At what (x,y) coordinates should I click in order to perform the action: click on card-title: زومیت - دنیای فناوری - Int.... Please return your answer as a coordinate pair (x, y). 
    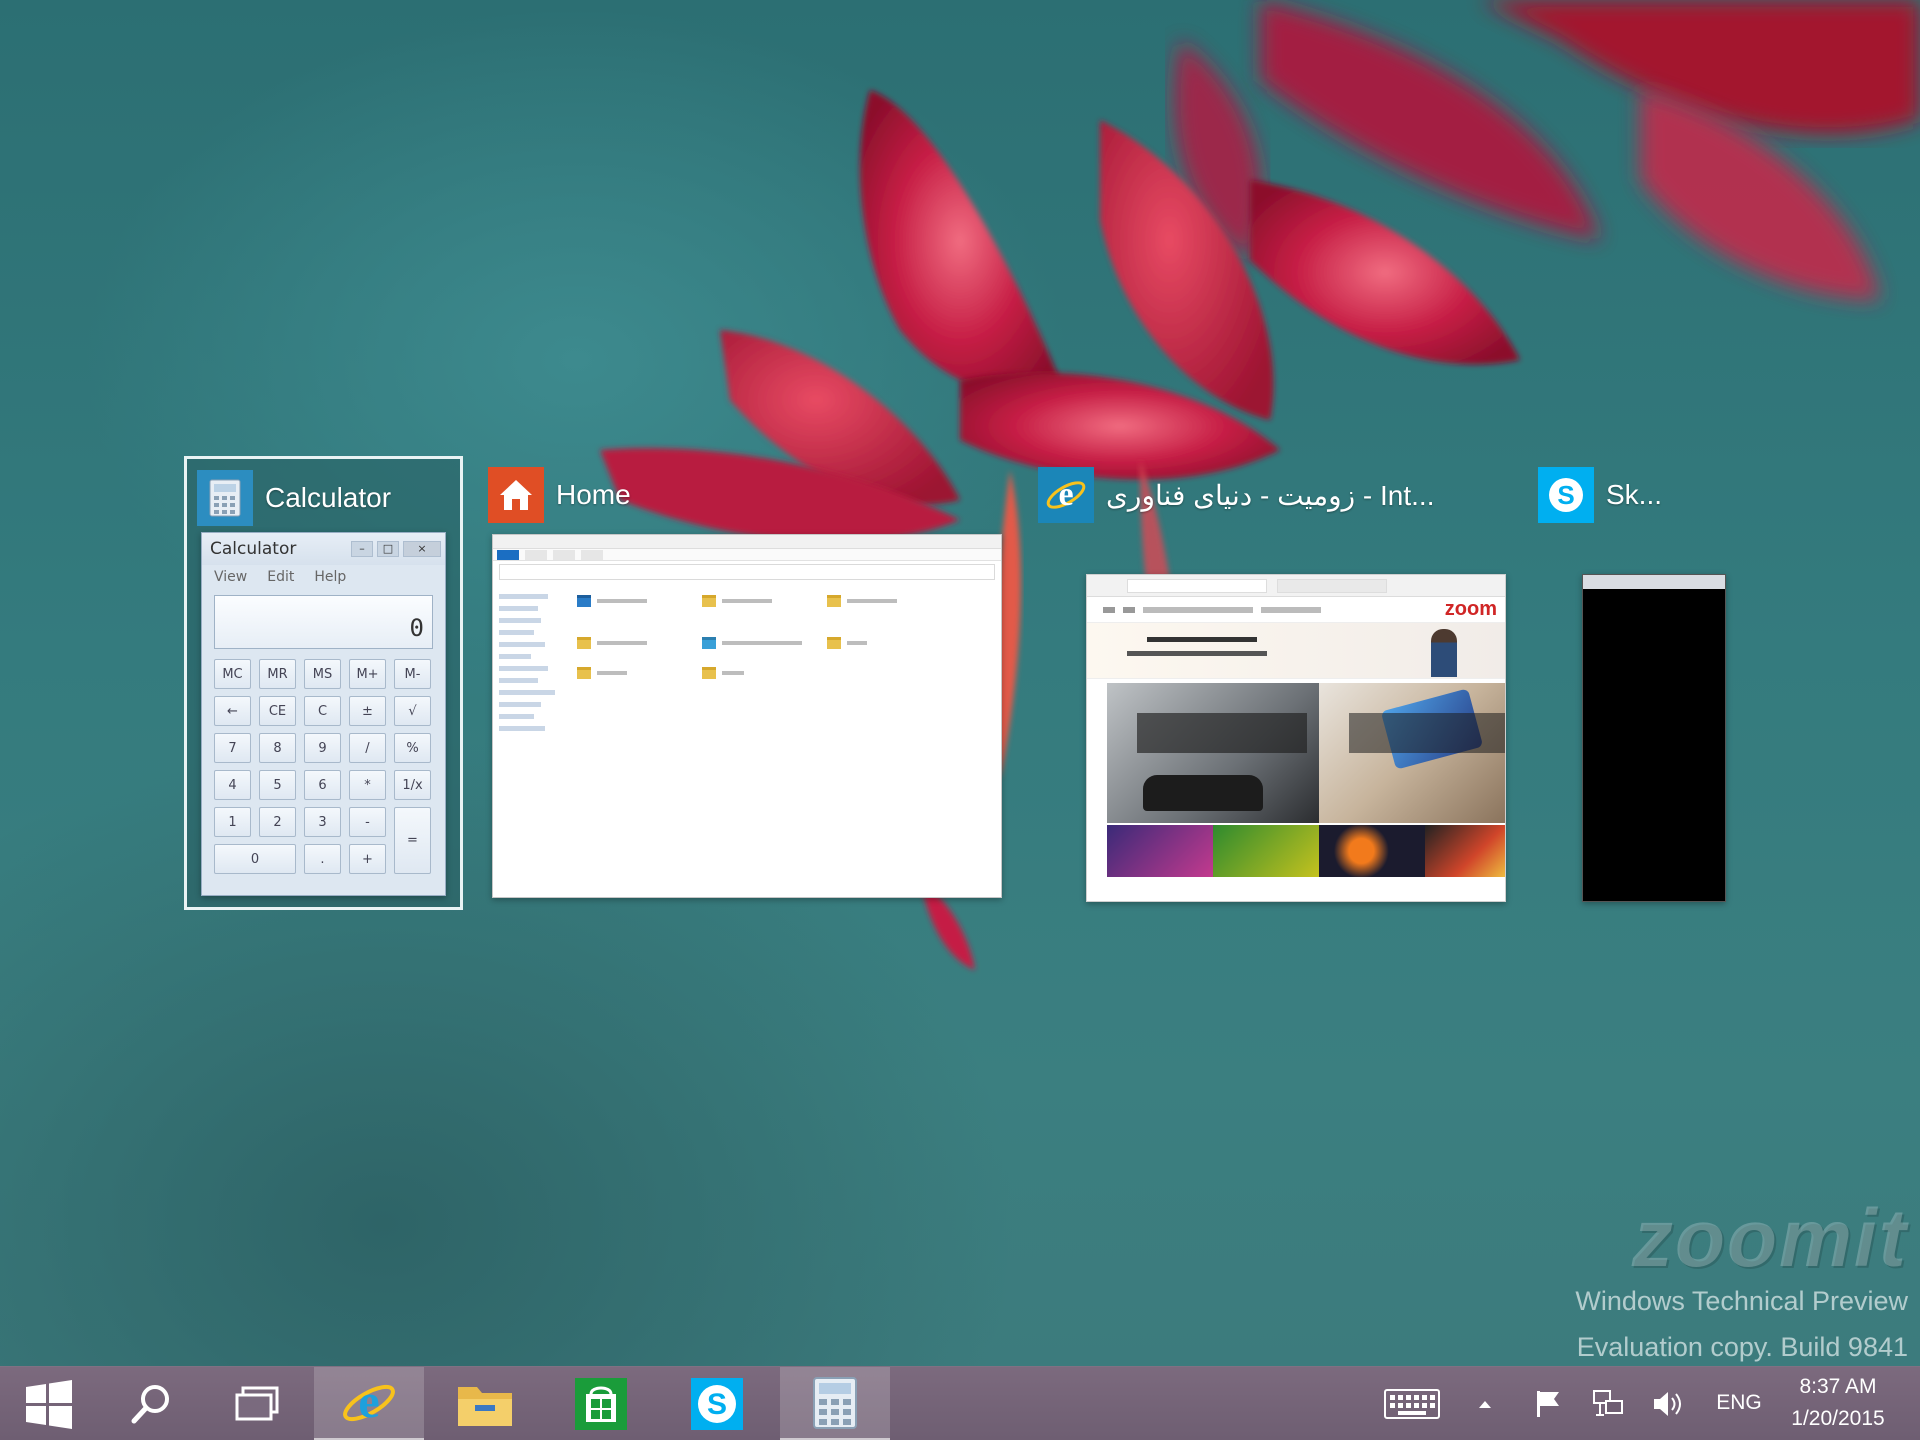
    Looking at the image, I should click on (1270, 495).